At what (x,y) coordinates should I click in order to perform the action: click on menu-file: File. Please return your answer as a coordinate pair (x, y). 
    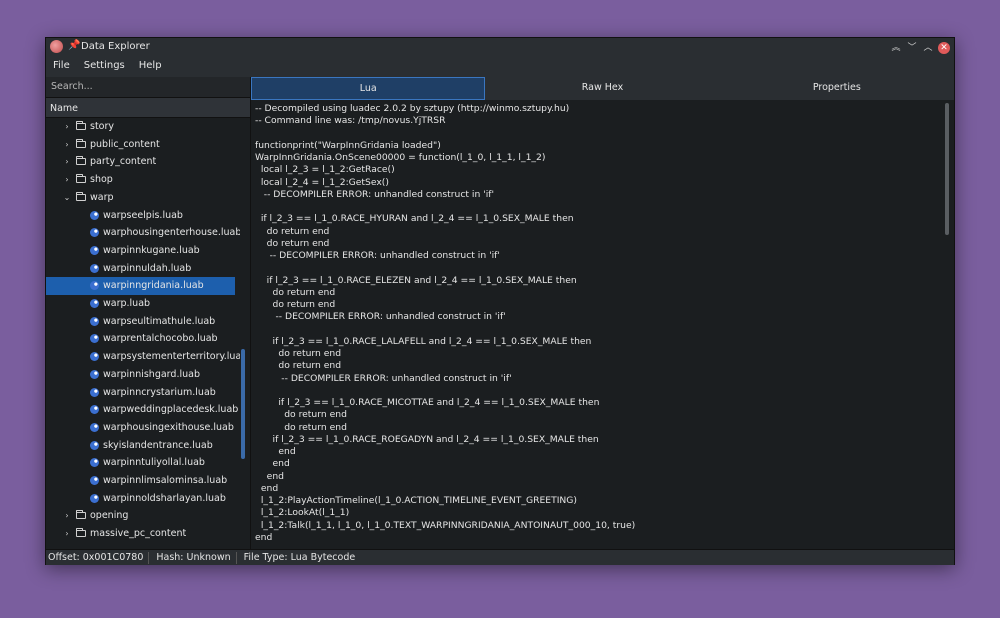
    Looking at the image, I should click on (61, 67).